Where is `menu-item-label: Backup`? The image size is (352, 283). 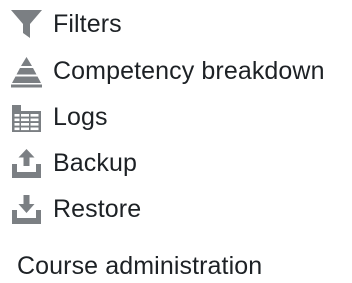 menu-item-label: Backup is located at coordinates (95, 163).